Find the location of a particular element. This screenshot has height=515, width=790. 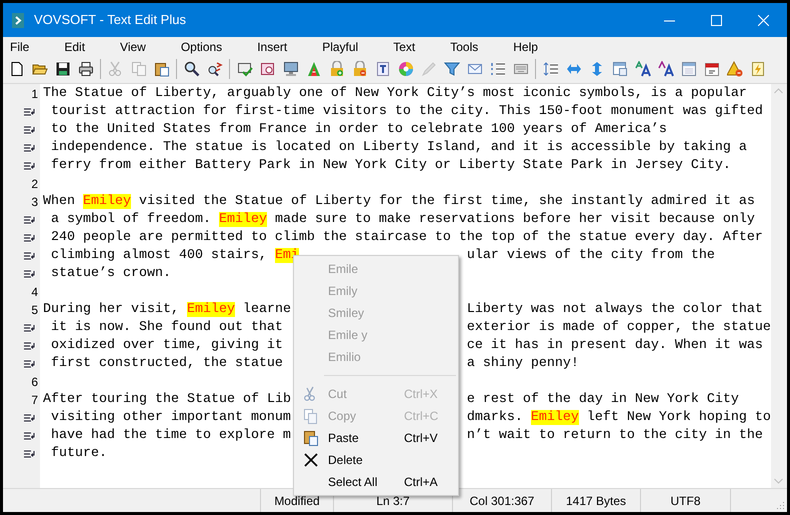

font-icon is located at coordinates (666, 69).